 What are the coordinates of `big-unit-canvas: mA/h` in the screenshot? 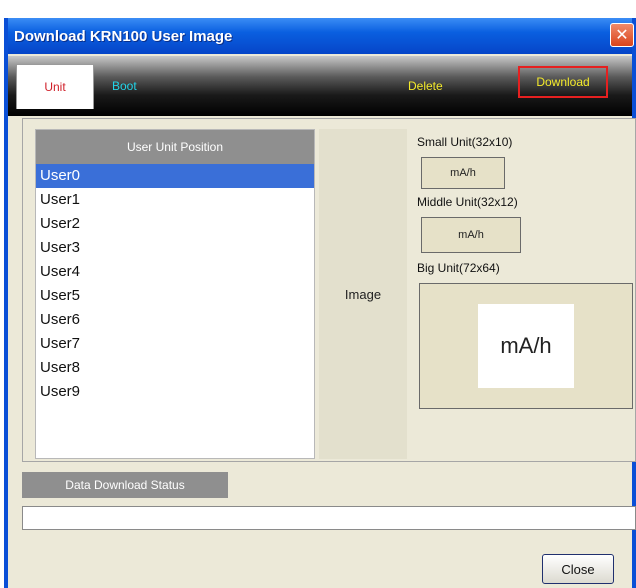 It's located at (526, 346).